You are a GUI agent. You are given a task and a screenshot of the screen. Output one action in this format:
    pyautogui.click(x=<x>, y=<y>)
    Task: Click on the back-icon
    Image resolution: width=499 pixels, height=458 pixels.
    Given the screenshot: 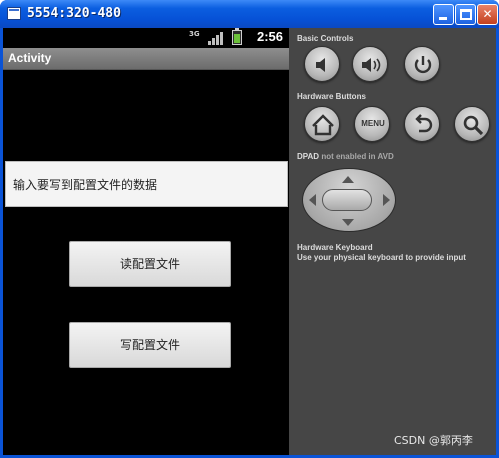 What is the action you would take?
    pyautogui.click(x=424, y=123)
    